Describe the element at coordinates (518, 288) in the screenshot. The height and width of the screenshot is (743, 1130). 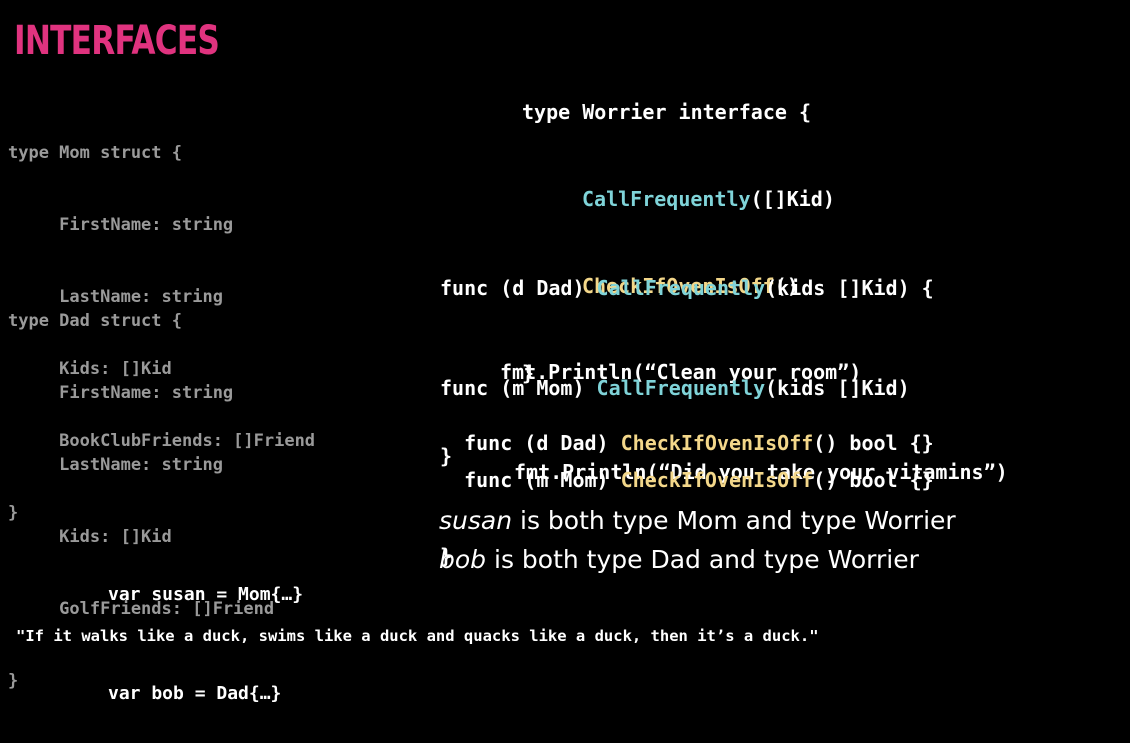
I see `code-text: func (d Dad)` at that location.